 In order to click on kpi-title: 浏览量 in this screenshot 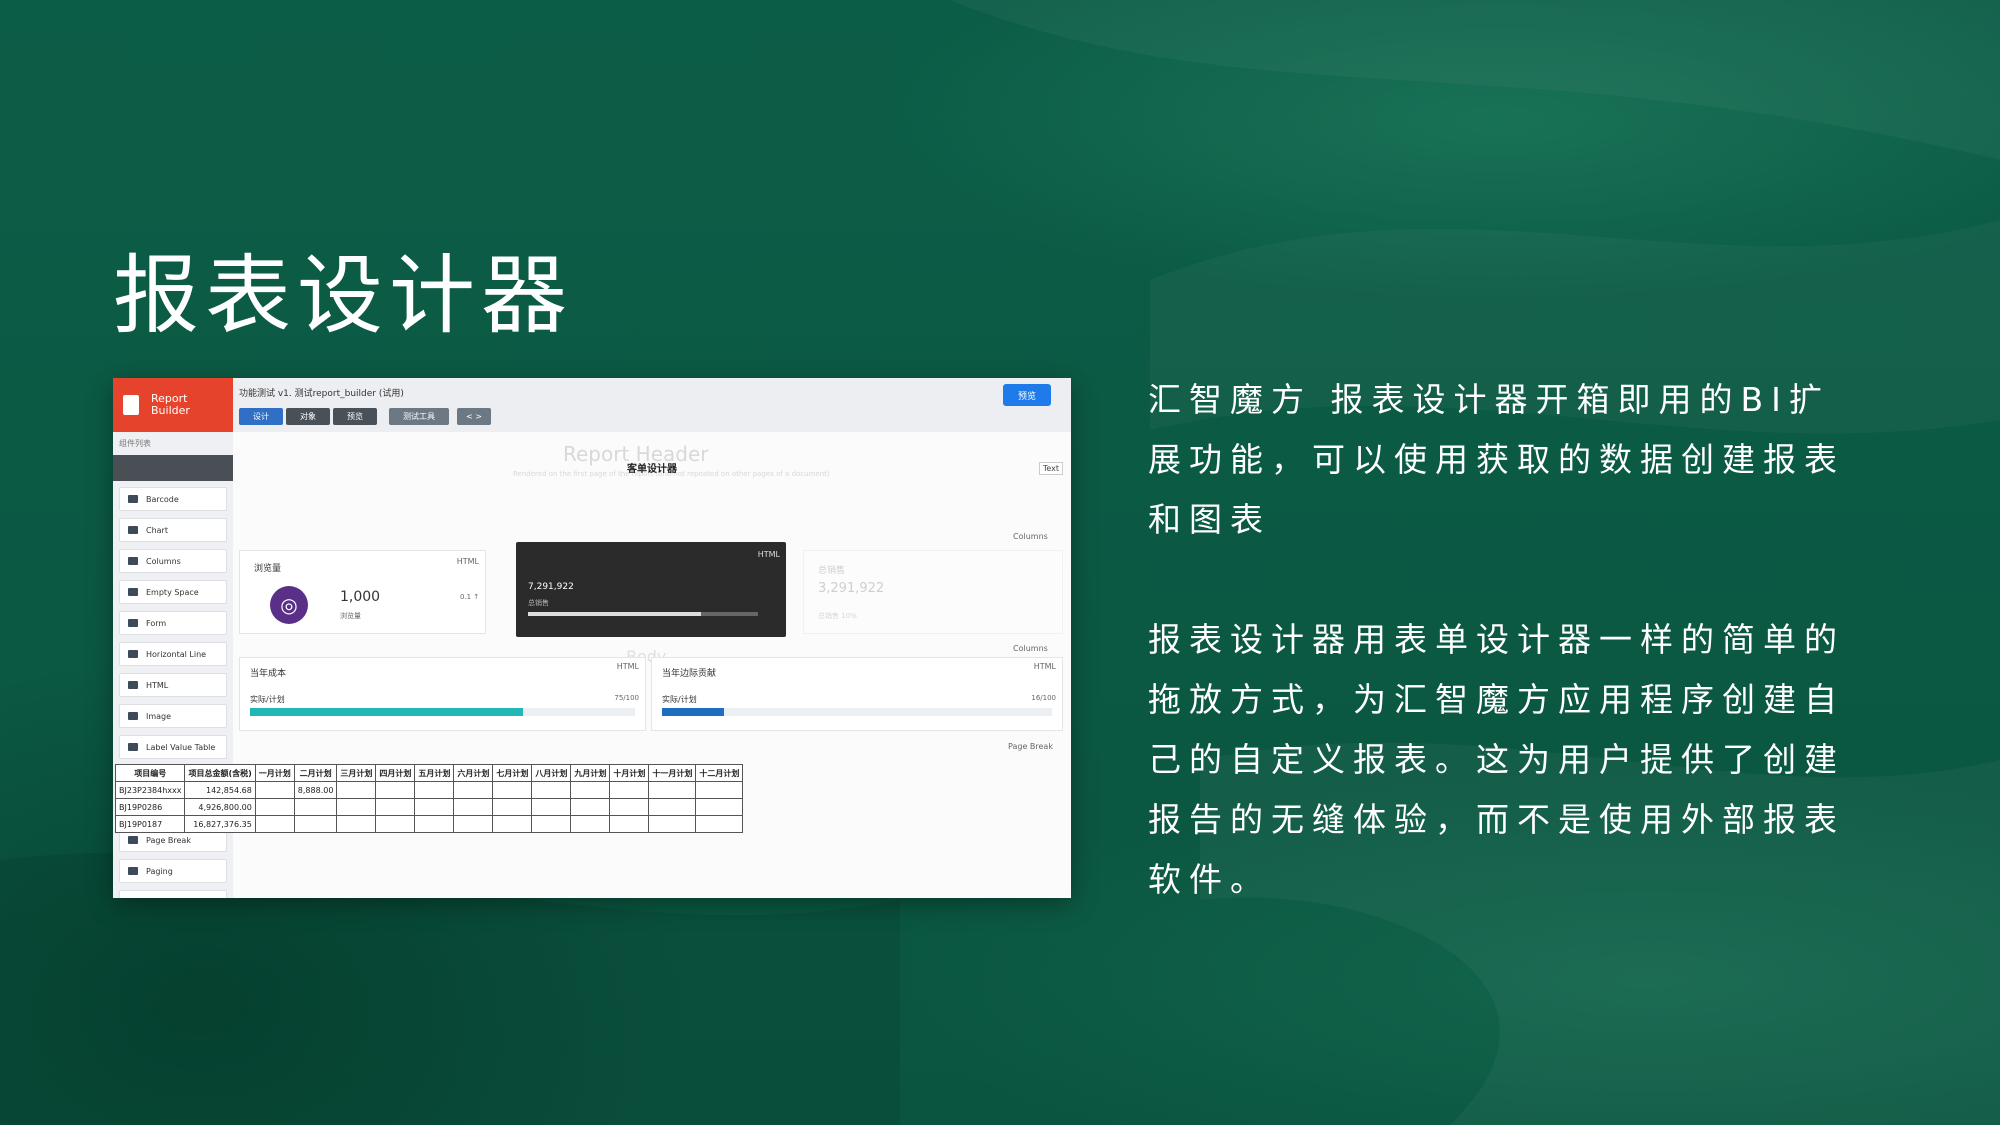, I will do `click(268, 569)`.